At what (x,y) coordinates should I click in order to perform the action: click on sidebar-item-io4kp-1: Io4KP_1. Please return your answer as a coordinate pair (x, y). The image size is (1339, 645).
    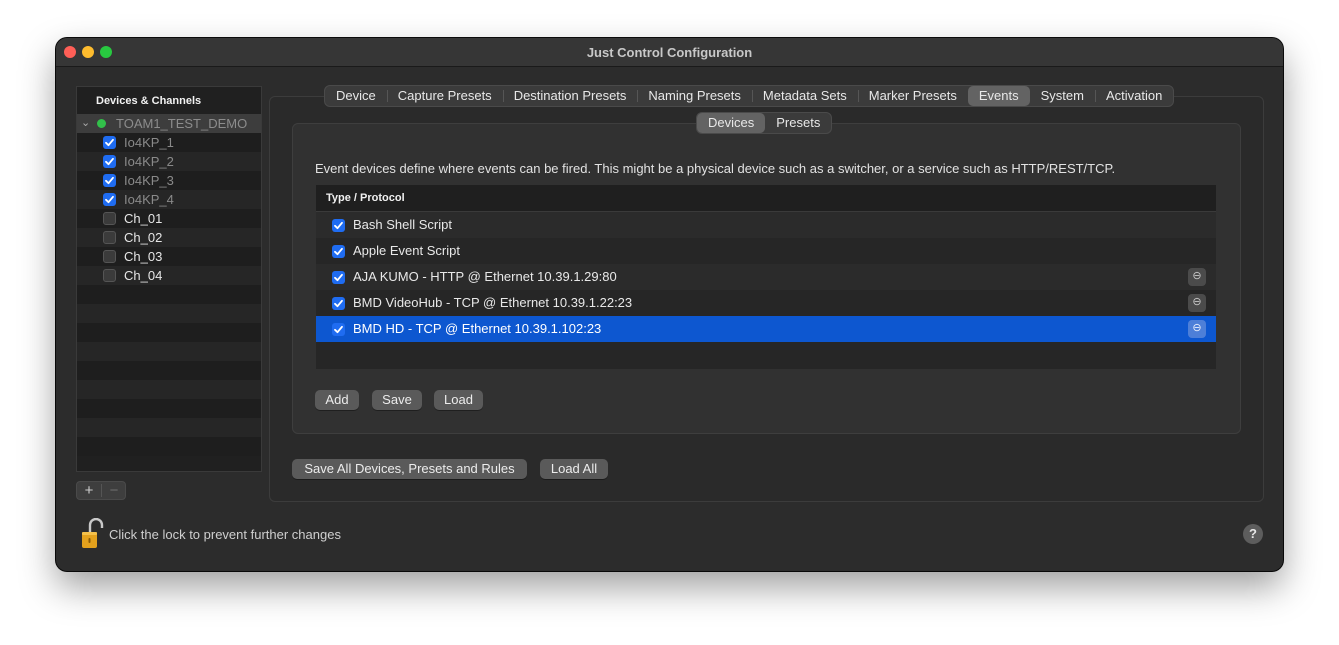
    Looking at the image, I should click on (169, 142).